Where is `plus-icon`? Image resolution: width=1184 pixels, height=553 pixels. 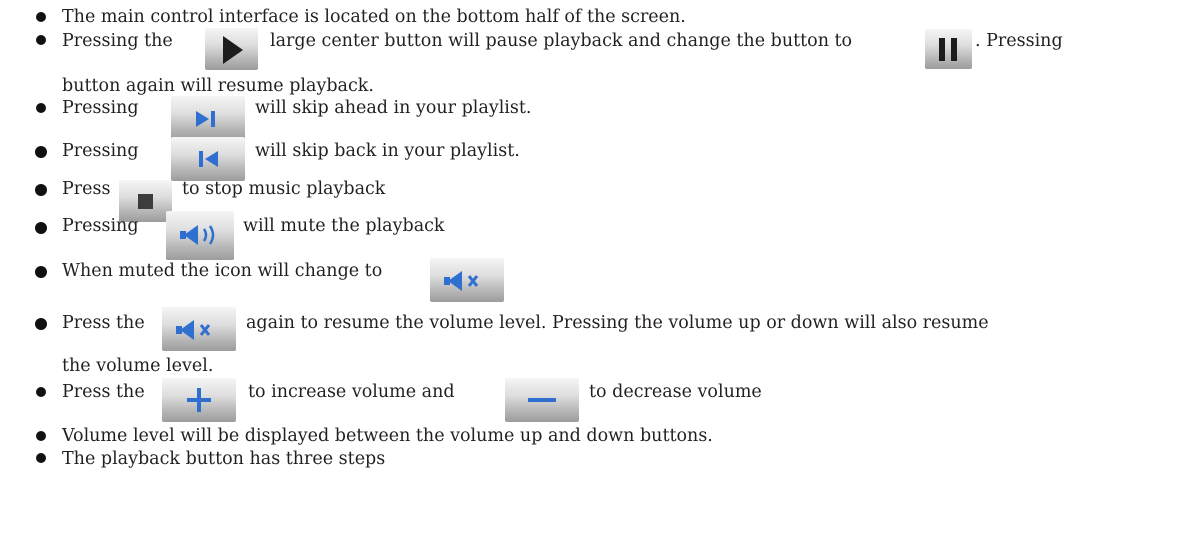
plus-icon is located at coordinates (199, 400).